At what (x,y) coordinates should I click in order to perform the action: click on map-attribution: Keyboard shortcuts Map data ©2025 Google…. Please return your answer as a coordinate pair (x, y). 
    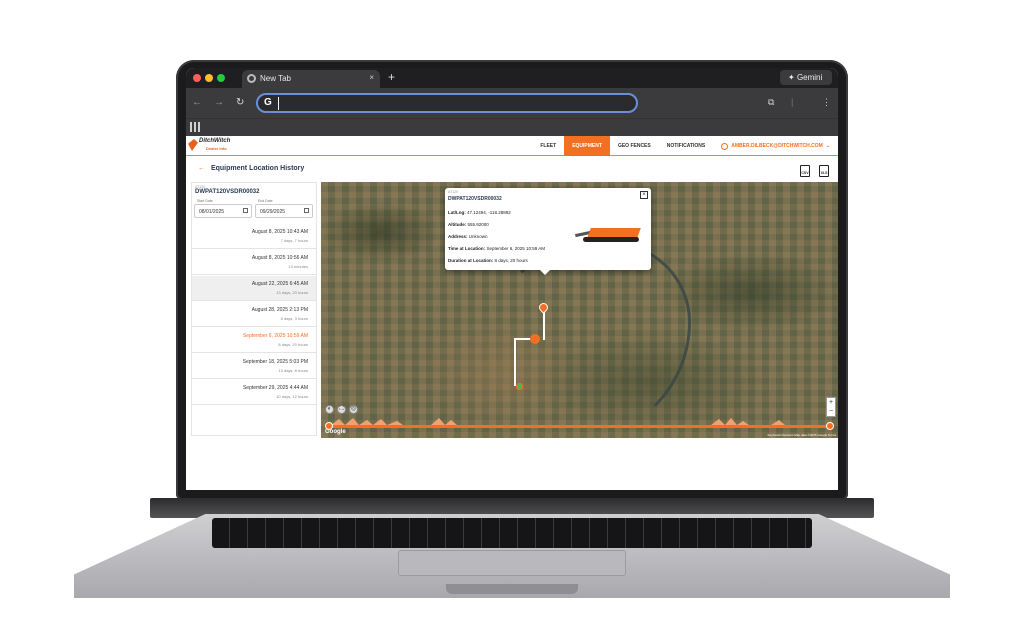
    Looking at the image, I should click on (801, 435).